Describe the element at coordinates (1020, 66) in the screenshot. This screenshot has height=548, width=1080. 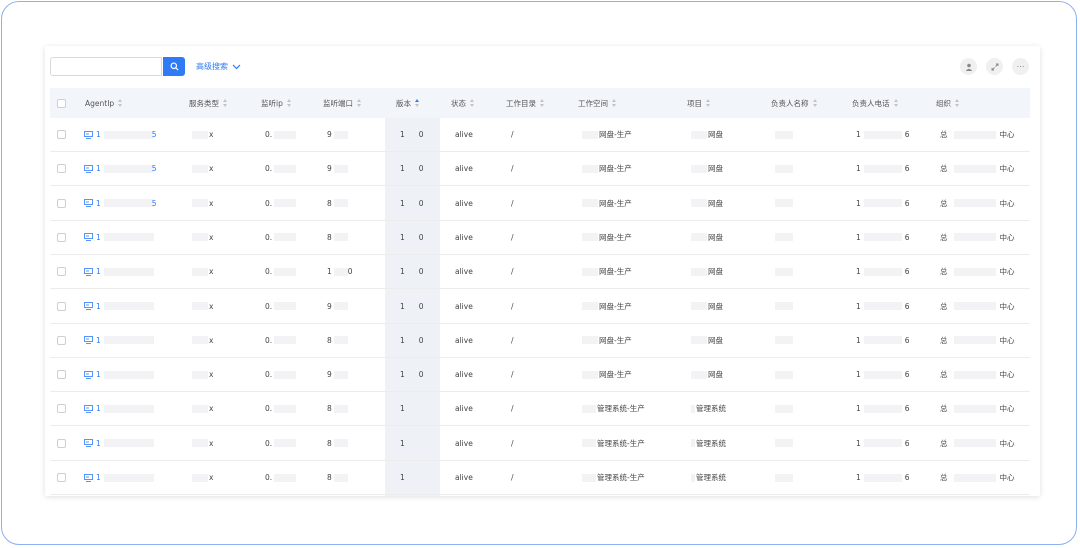
I see `more-button: ⋯` at that location.